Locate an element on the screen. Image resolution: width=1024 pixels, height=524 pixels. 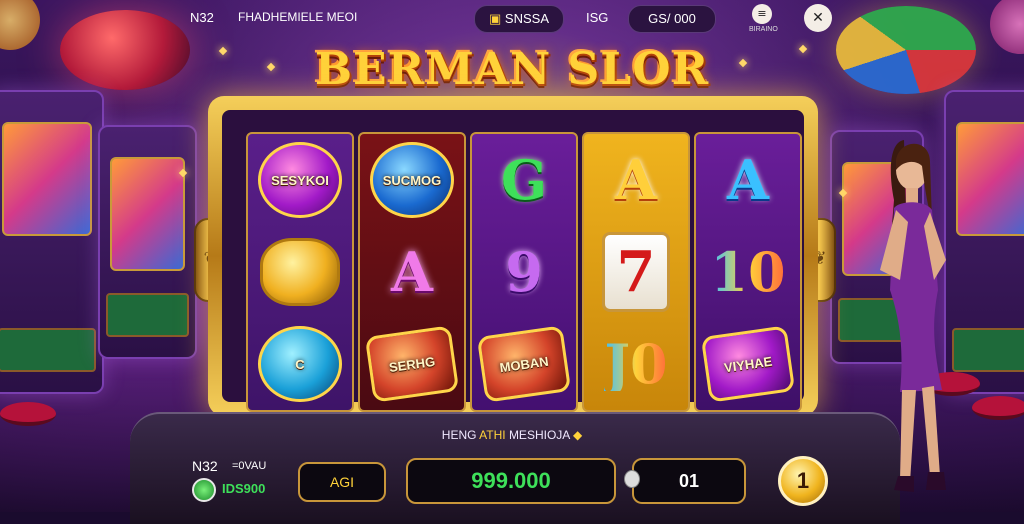
reel-1-symbol-1: SESYKOI is located at coordinates (300, 180).